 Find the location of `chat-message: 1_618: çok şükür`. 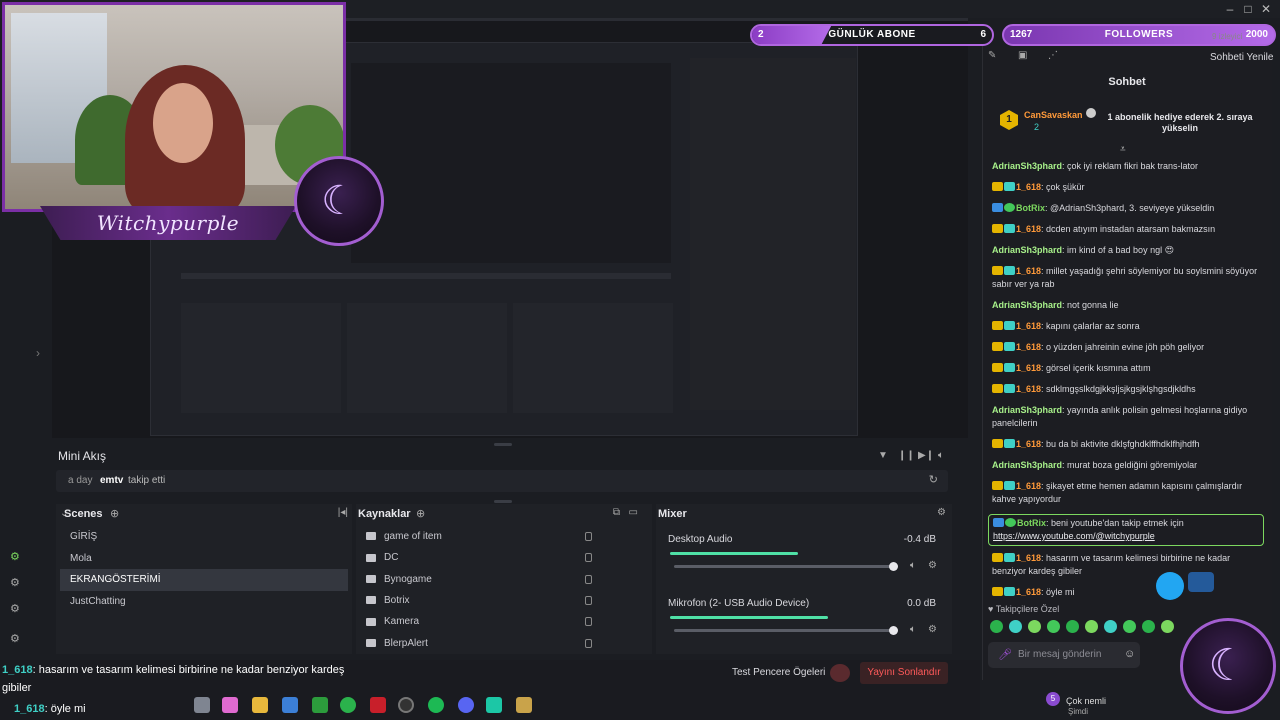

chat-message: 1_618: çok şükür is located at coordinates (1127, 187).